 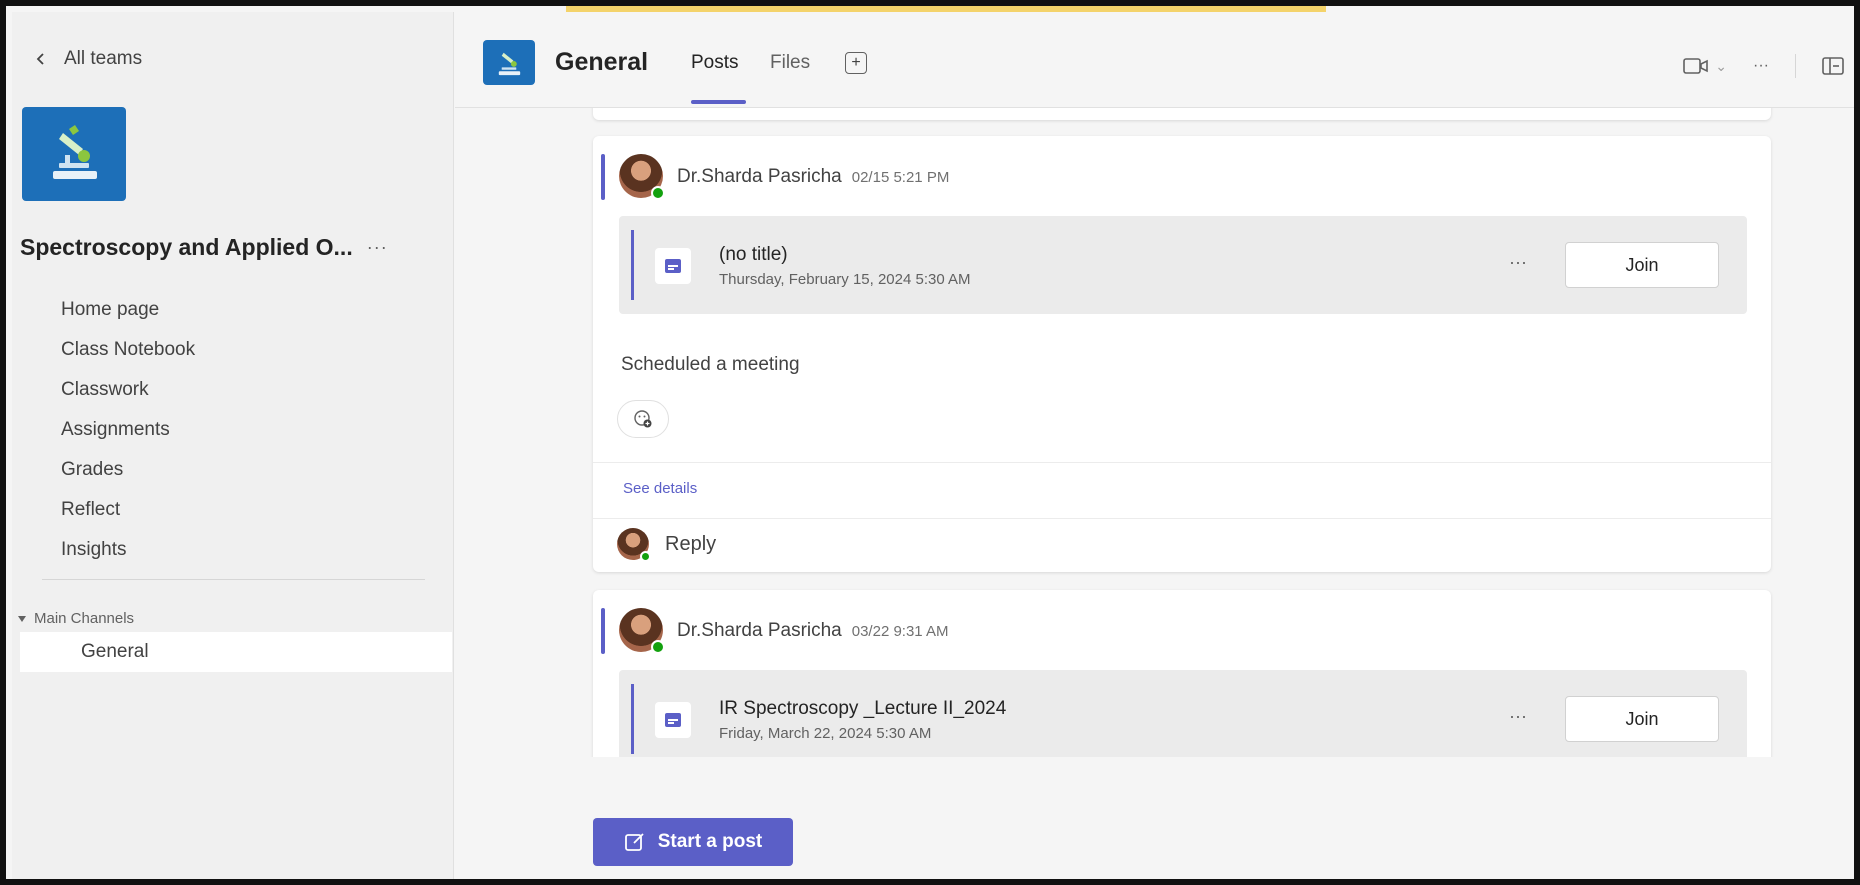 I want to click on nav-item-assignments: Assignments, so click(x=251, y=430).